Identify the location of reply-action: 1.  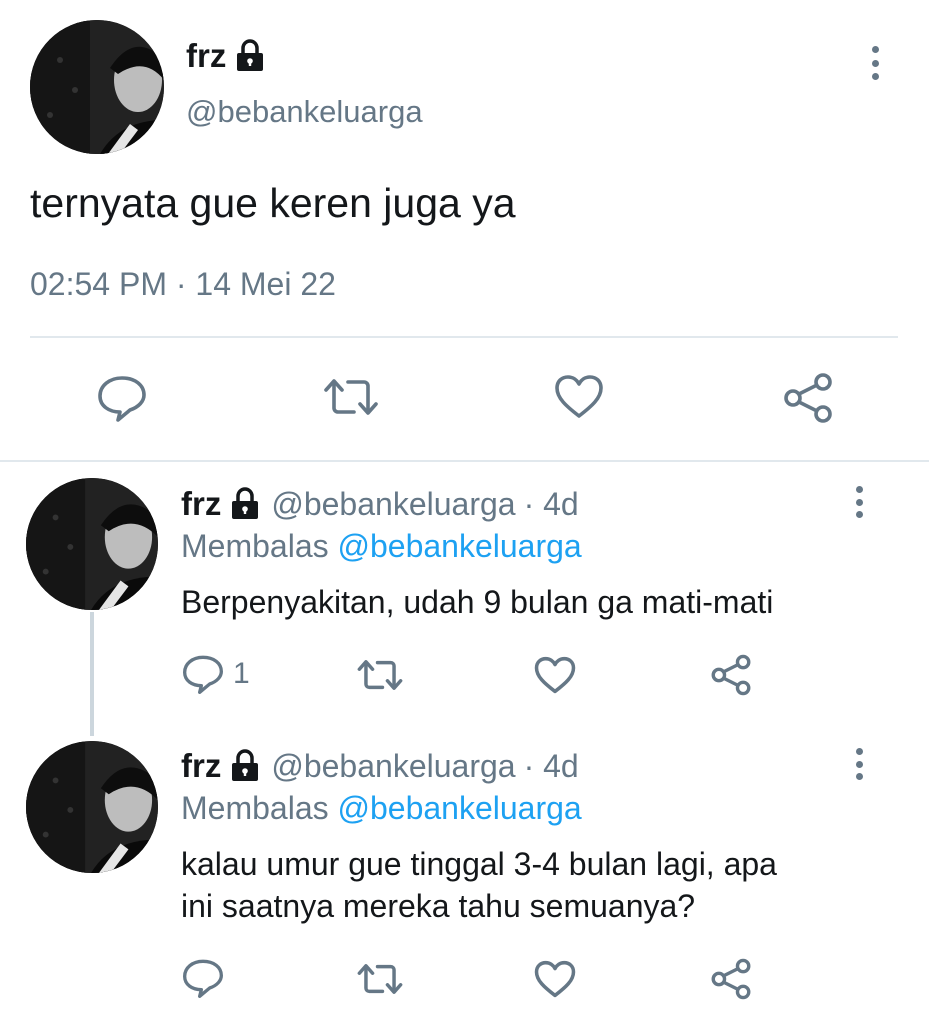
(215, 674).